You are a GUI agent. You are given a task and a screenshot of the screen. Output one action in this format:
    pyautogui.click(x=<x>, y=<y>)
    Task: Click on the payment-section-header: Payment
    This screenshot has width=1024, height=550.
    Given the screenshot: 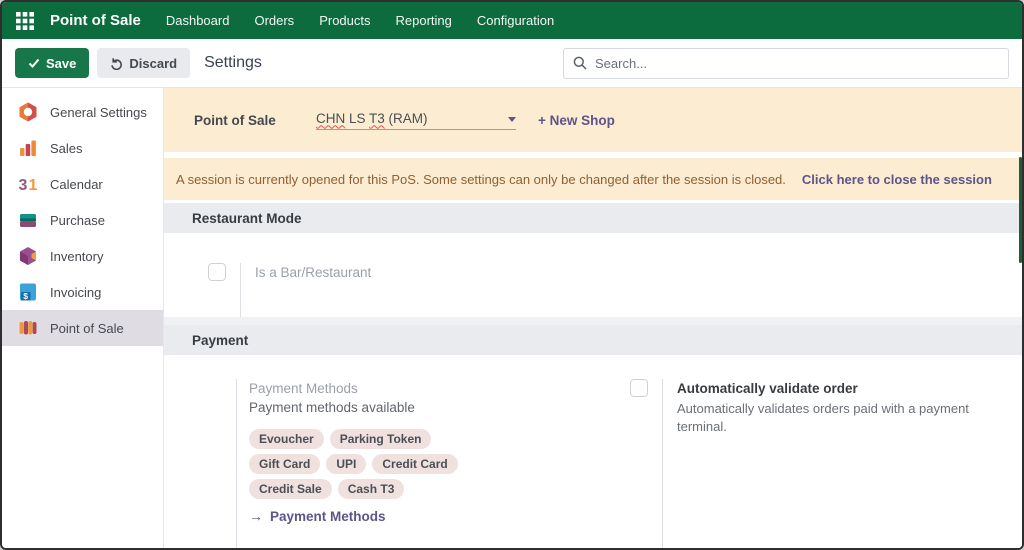 What is the action you would take?
    pyautogui.click(x=593, y=340)
    